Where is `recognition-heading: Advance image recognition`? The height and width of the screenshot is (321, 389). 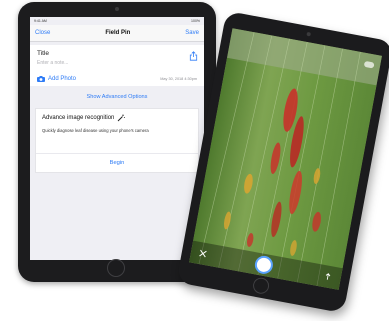 recognition-heading: Advance image recognition is located at coordinates (78, 118).